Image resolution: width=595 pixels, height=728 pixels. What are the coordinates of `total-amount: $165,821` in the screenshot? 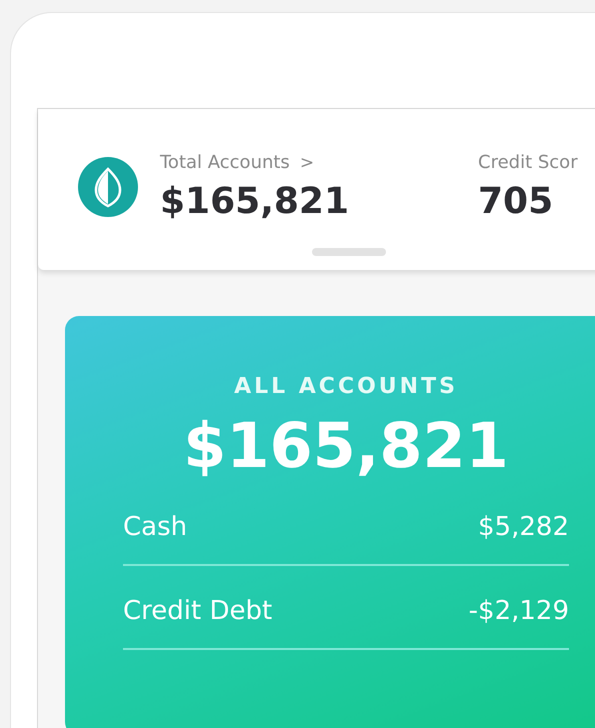 It's located at (346, 445).